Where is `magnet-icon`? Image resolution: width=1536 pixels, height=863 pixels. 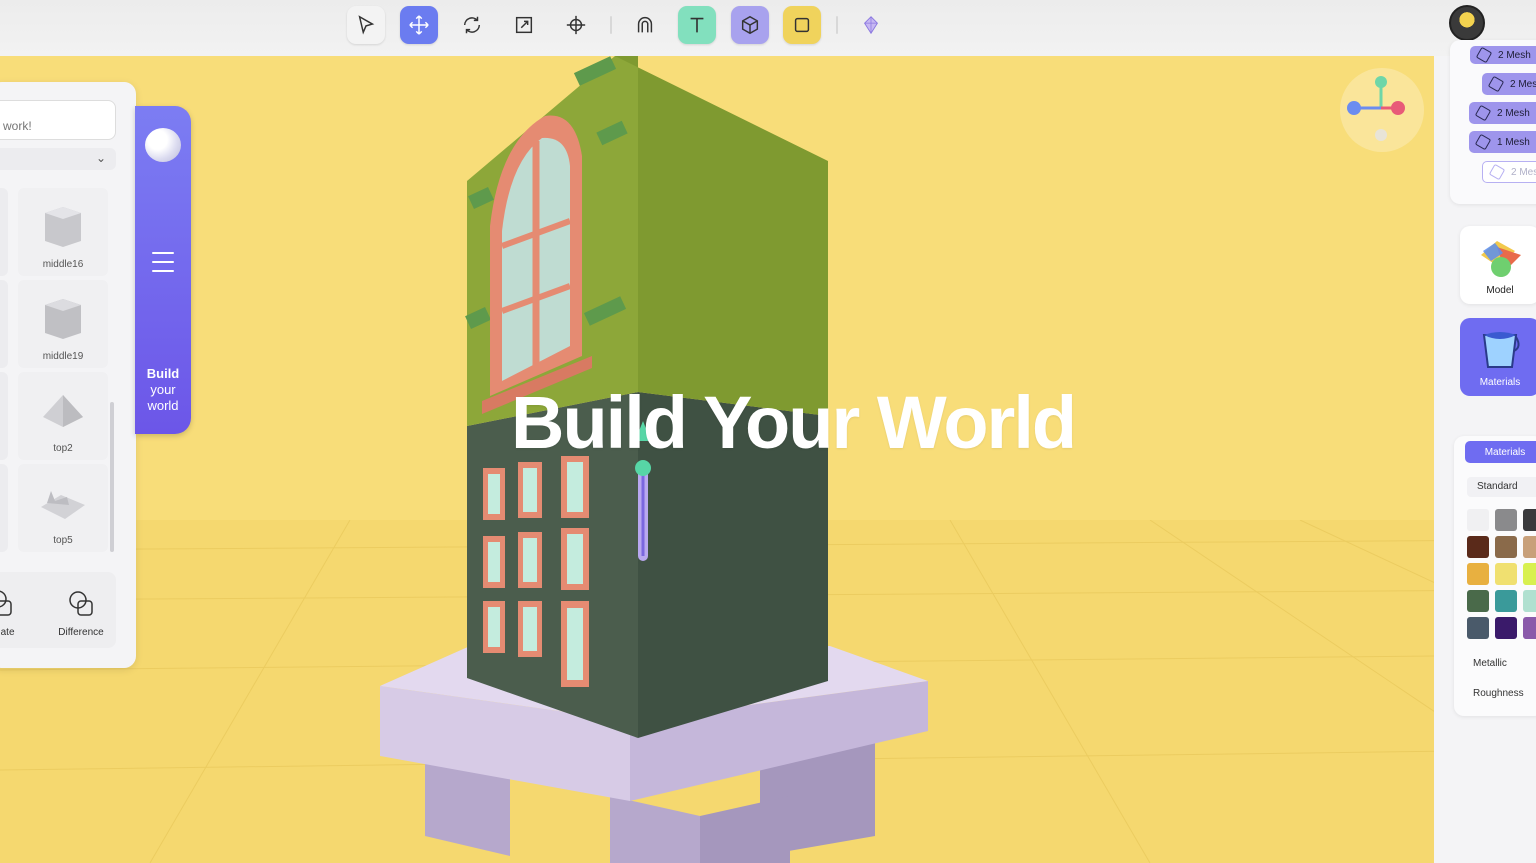 magnet-icon is located at coordinates (645, 24).